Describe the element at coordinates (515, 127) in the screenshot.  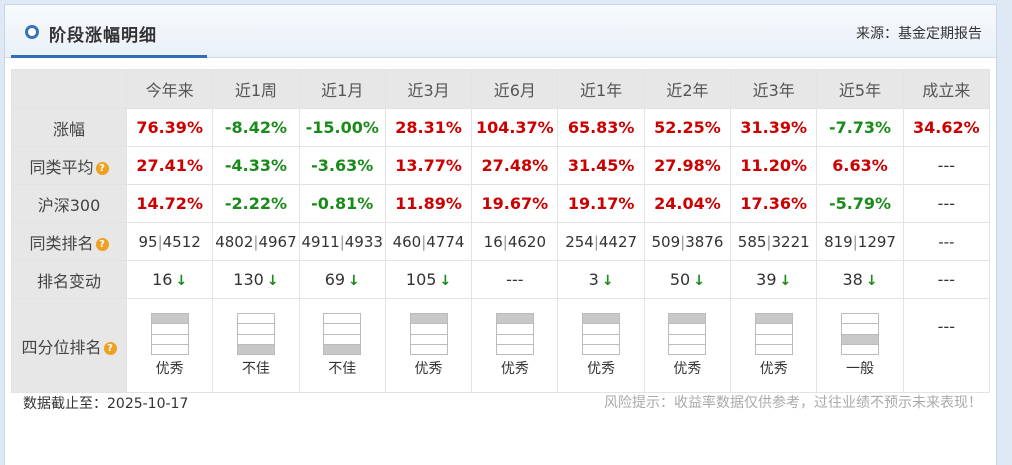
I see `cell-gain: 104.37%` at that location.